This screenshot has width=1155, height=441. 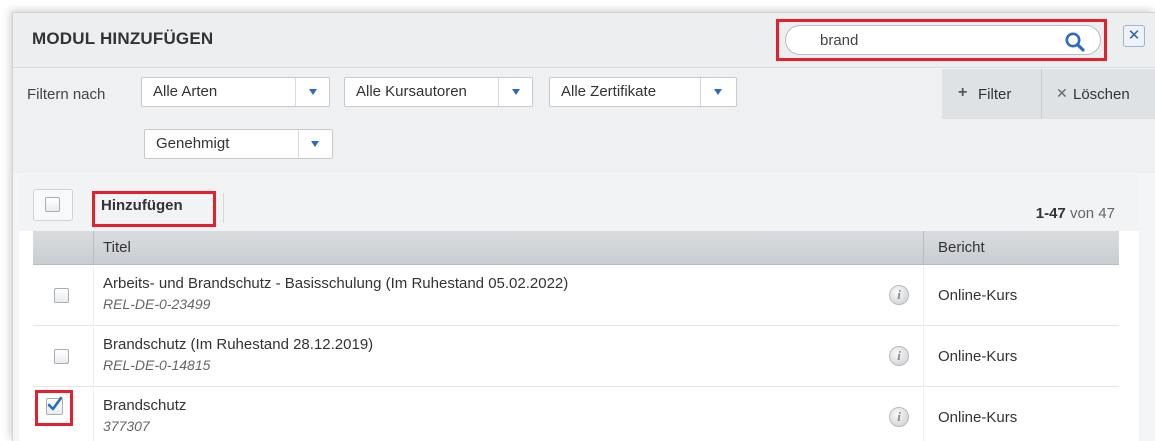 I want to click on add-filter-label: Filter, so click(x=995, y=94).